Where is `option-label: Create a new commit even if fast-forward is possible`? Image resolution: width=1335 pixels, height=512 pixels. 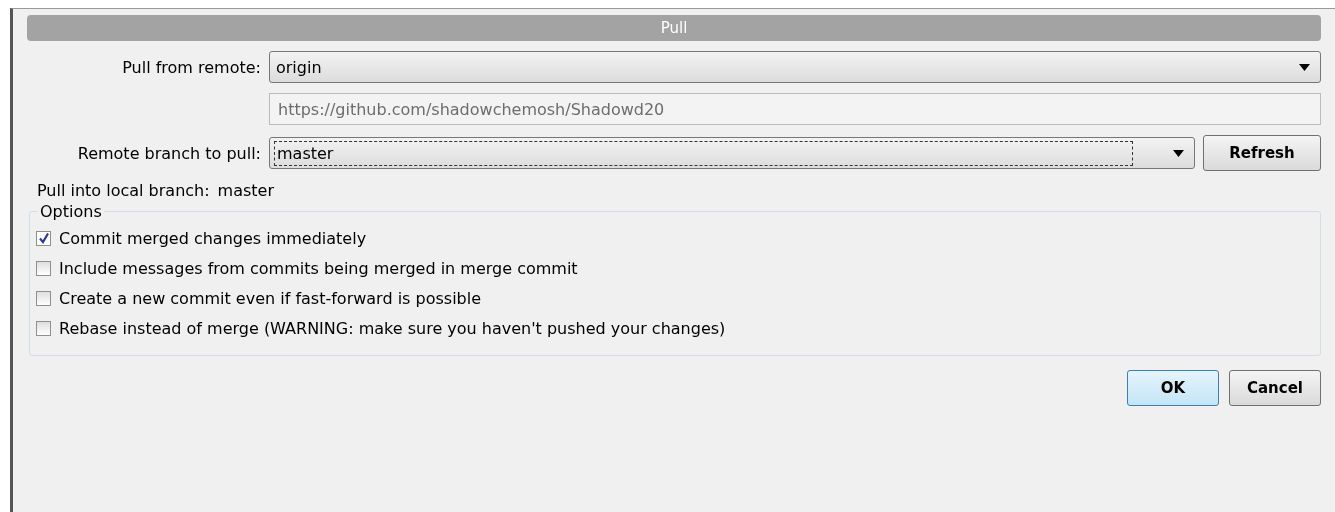
option-label: Create a new commit even if fast-forward is possible is located at coordinates (270, 298).